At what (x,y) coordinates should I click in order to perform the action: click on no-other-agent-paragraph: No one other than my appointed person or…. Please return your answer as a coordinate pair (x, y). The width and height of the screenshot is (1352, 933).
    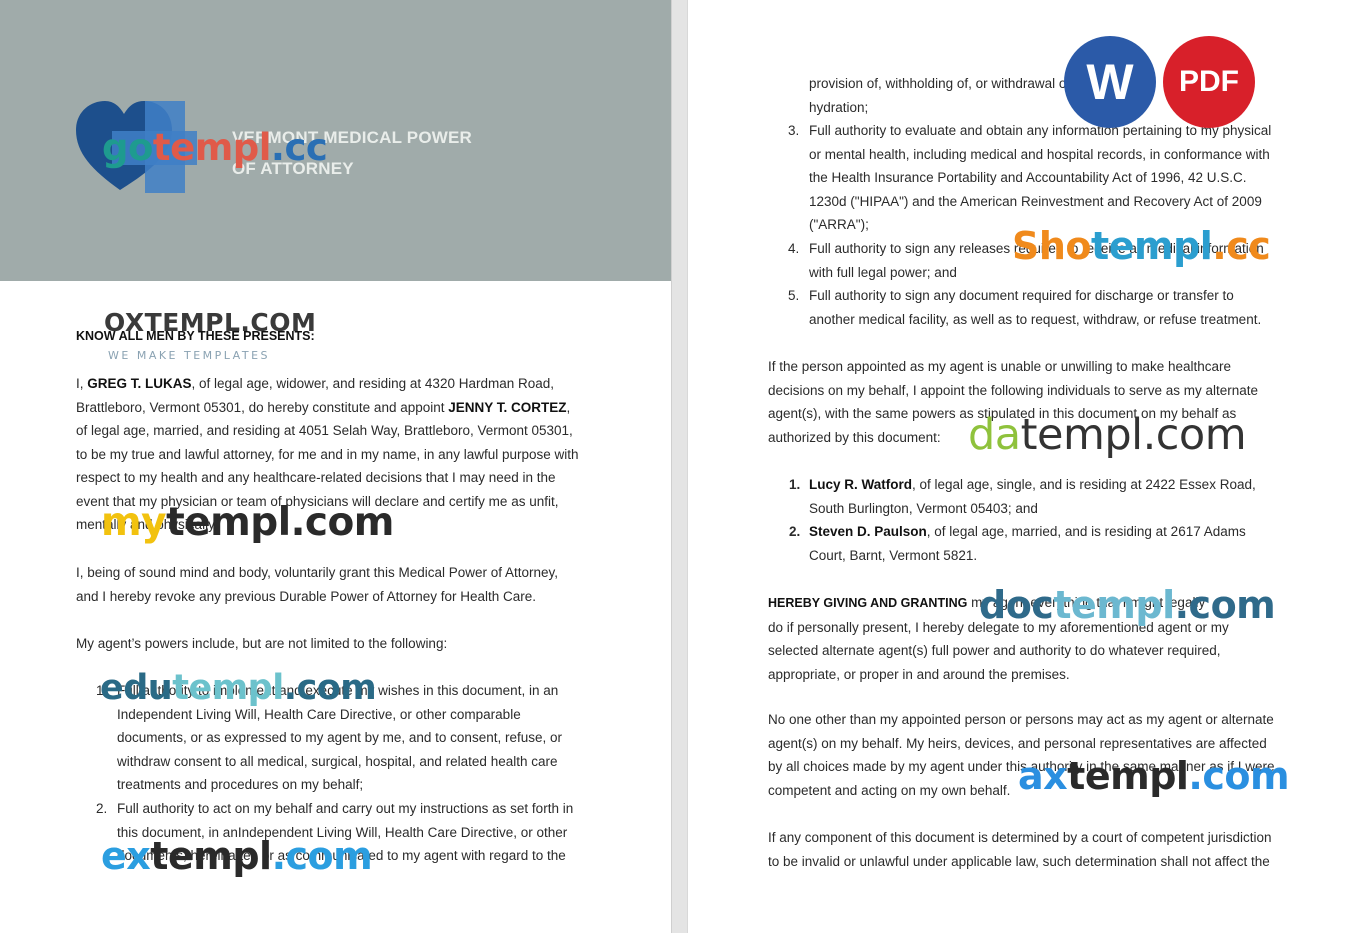
    Looking at the image, I should click on (1048, 755).